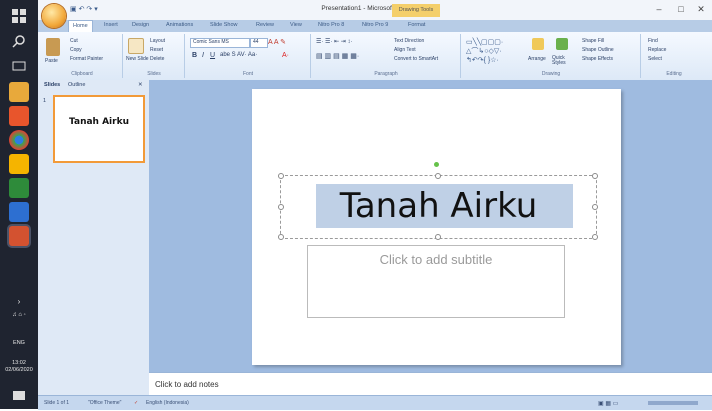  Describe the element at coordinates (657, 50) in the screenshot. I see `replace-button: Replace` at that location.